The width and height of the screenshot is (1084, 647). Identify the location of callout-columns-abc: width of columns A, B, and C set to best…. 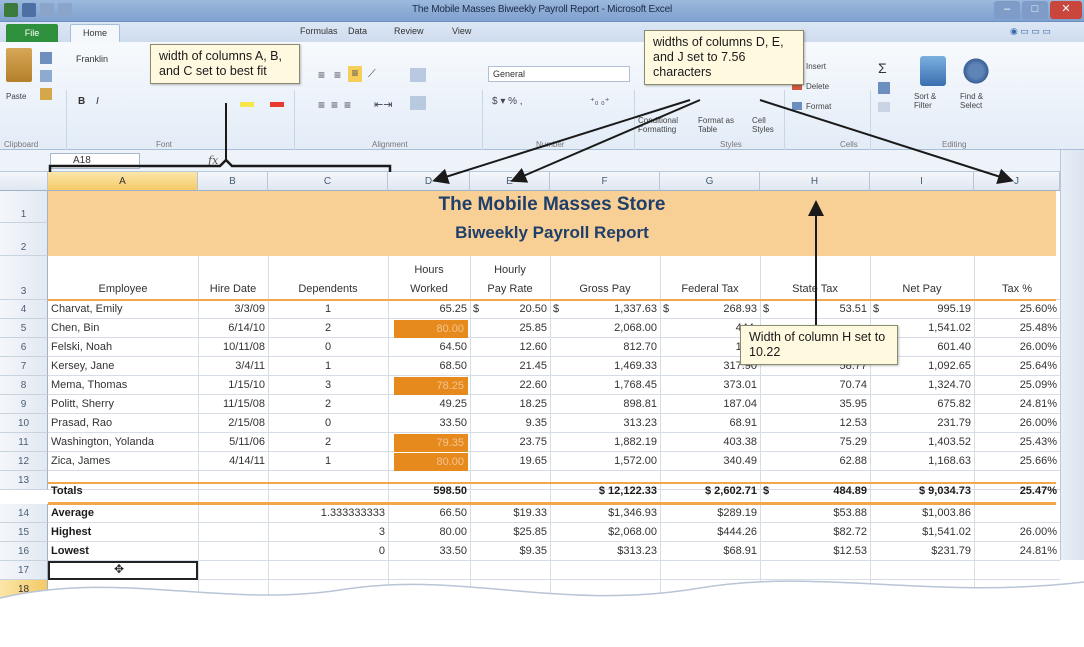
(225, 64).